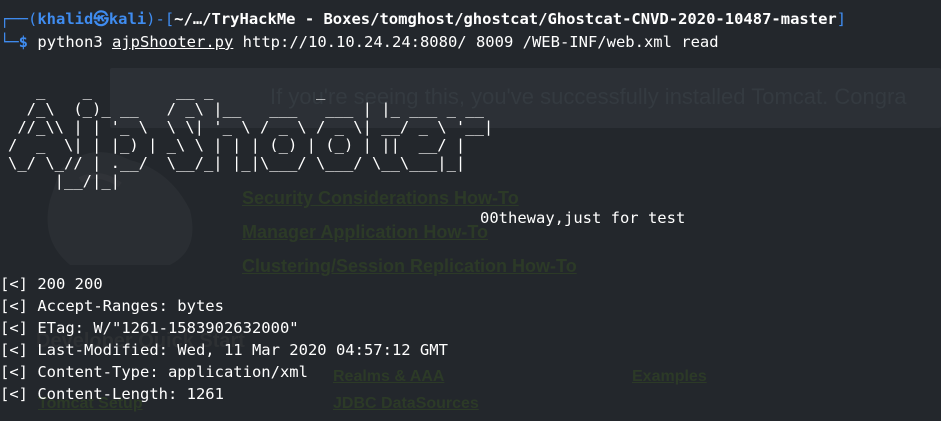 The width and height of the screenshot is (941, 421). Describe the element at coordinates (583, 218) in the screenshot. I see `banner-tagline: 00theway,just for test` at that location.